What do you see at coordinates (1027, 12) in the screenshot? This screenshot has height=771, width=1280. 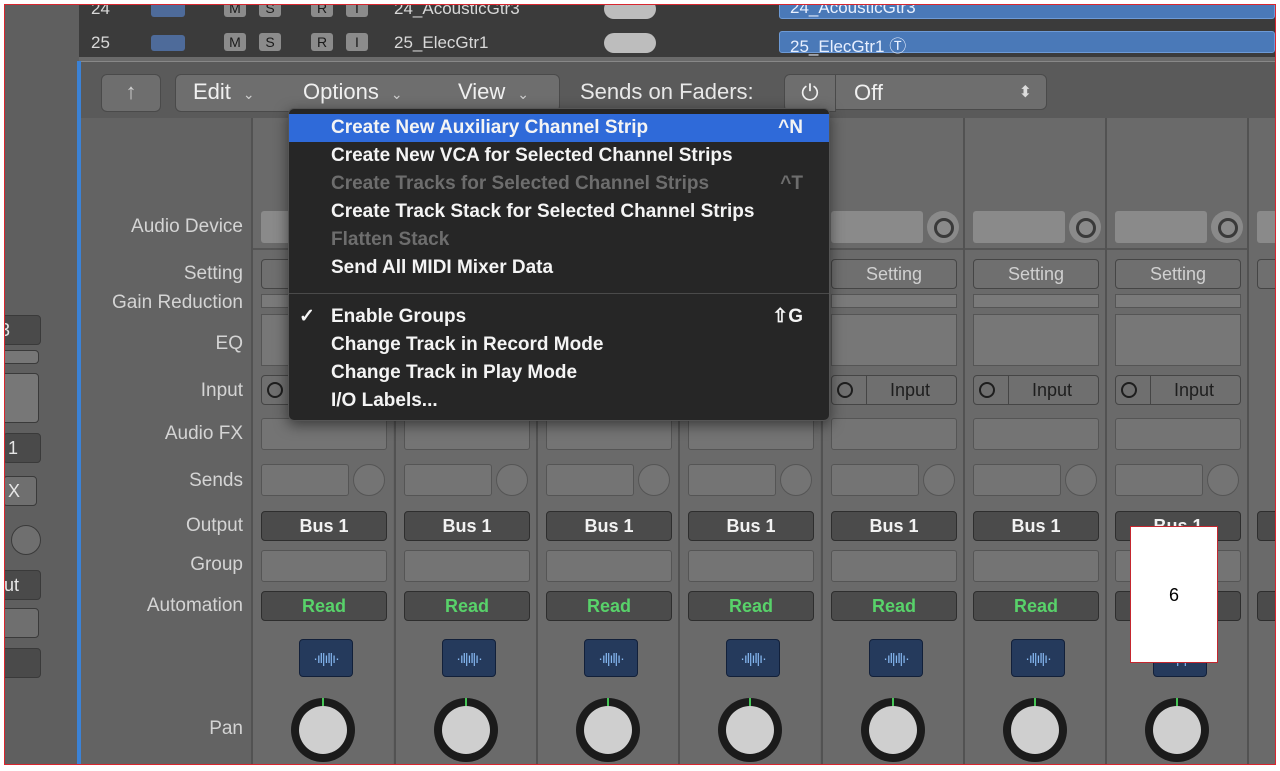 I see `region-block: 24_AcousticGtr3` at bounding box center [1027, 12].